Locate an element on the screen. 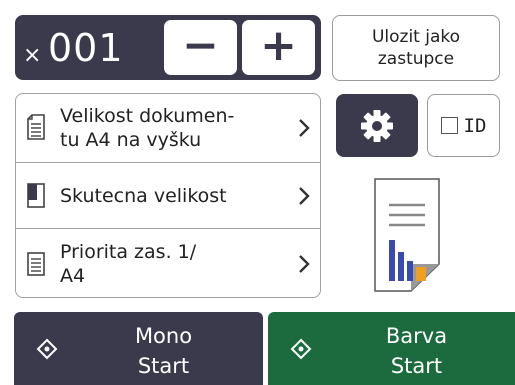 The width and height of the screenshot is (515, 385). copies-panel: × 001 − + is located at coordinates (168, 47).